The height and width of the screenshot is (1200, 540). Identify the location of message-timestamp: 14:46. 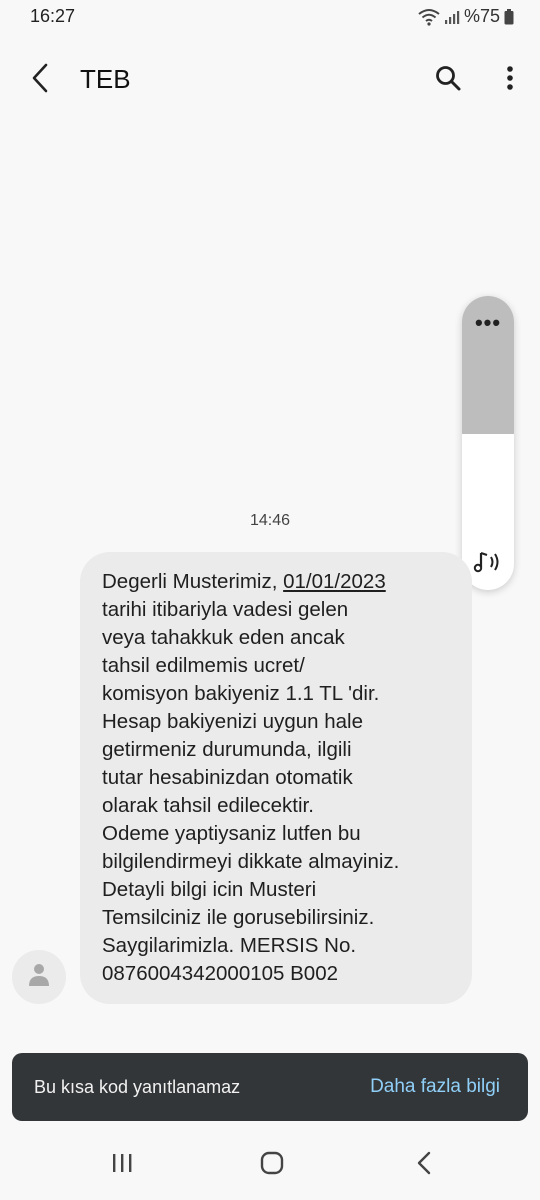
(270, 520).